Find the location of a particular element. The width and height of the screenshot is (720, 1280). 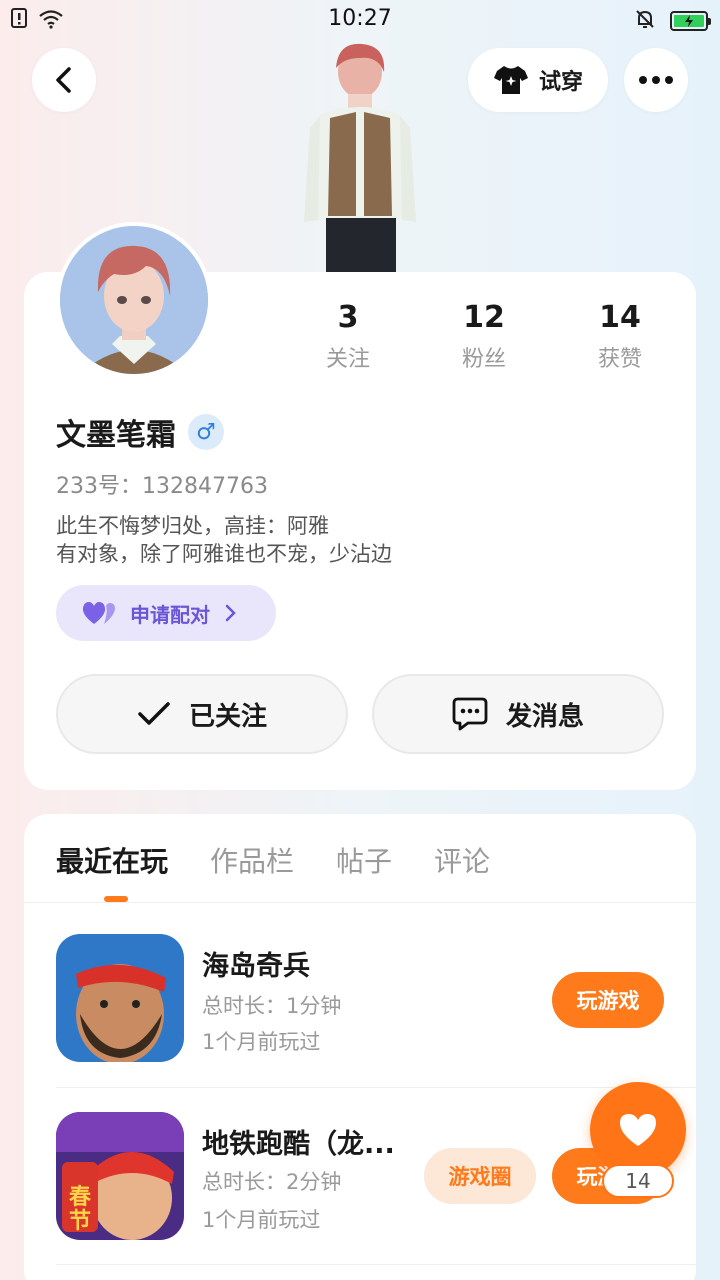

stat-label: 粉丝 is located at coordinates (483, 359).